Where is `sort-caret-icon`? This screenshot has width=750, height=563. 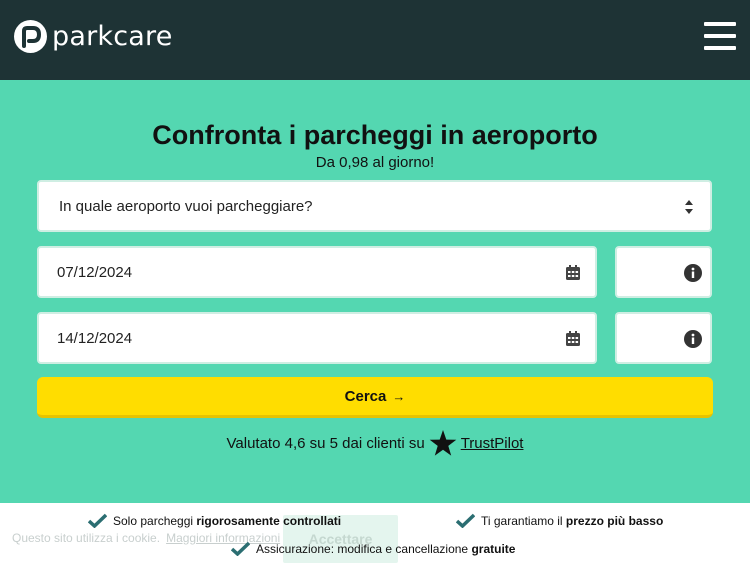 sort-caret-icon is located at coordinates (689, 207).